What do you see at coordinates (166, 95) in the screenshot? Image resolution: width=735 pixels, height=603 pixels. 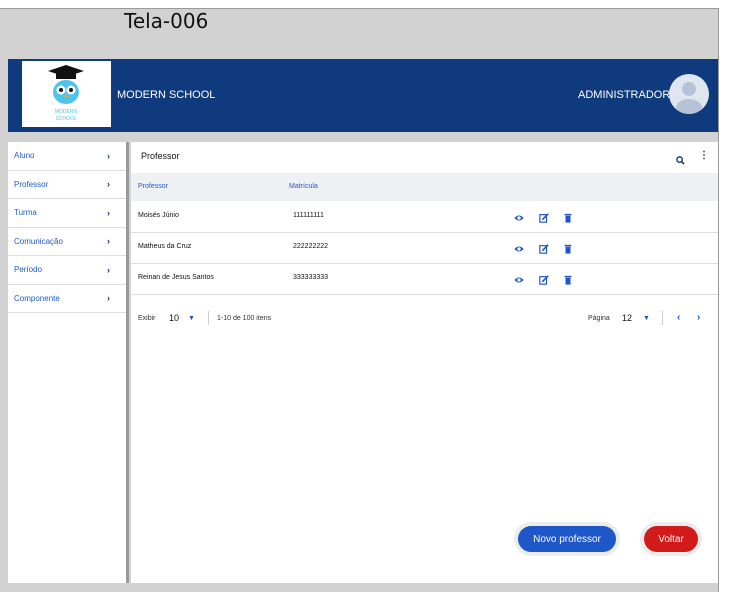 I see `brand-name: MODERN SCHOOL` at bounding box center [166, 95].